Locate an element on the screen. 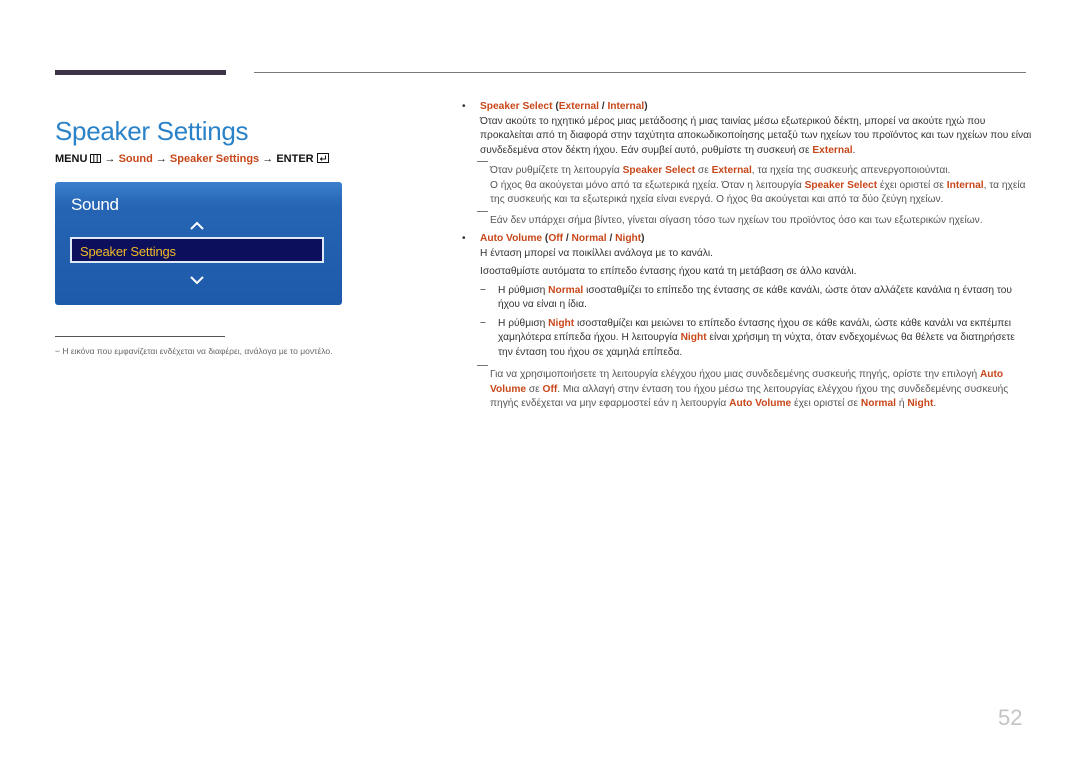 This screenshot has width=1080, height=763. option-off: Off is located at coordinates (556, 238).